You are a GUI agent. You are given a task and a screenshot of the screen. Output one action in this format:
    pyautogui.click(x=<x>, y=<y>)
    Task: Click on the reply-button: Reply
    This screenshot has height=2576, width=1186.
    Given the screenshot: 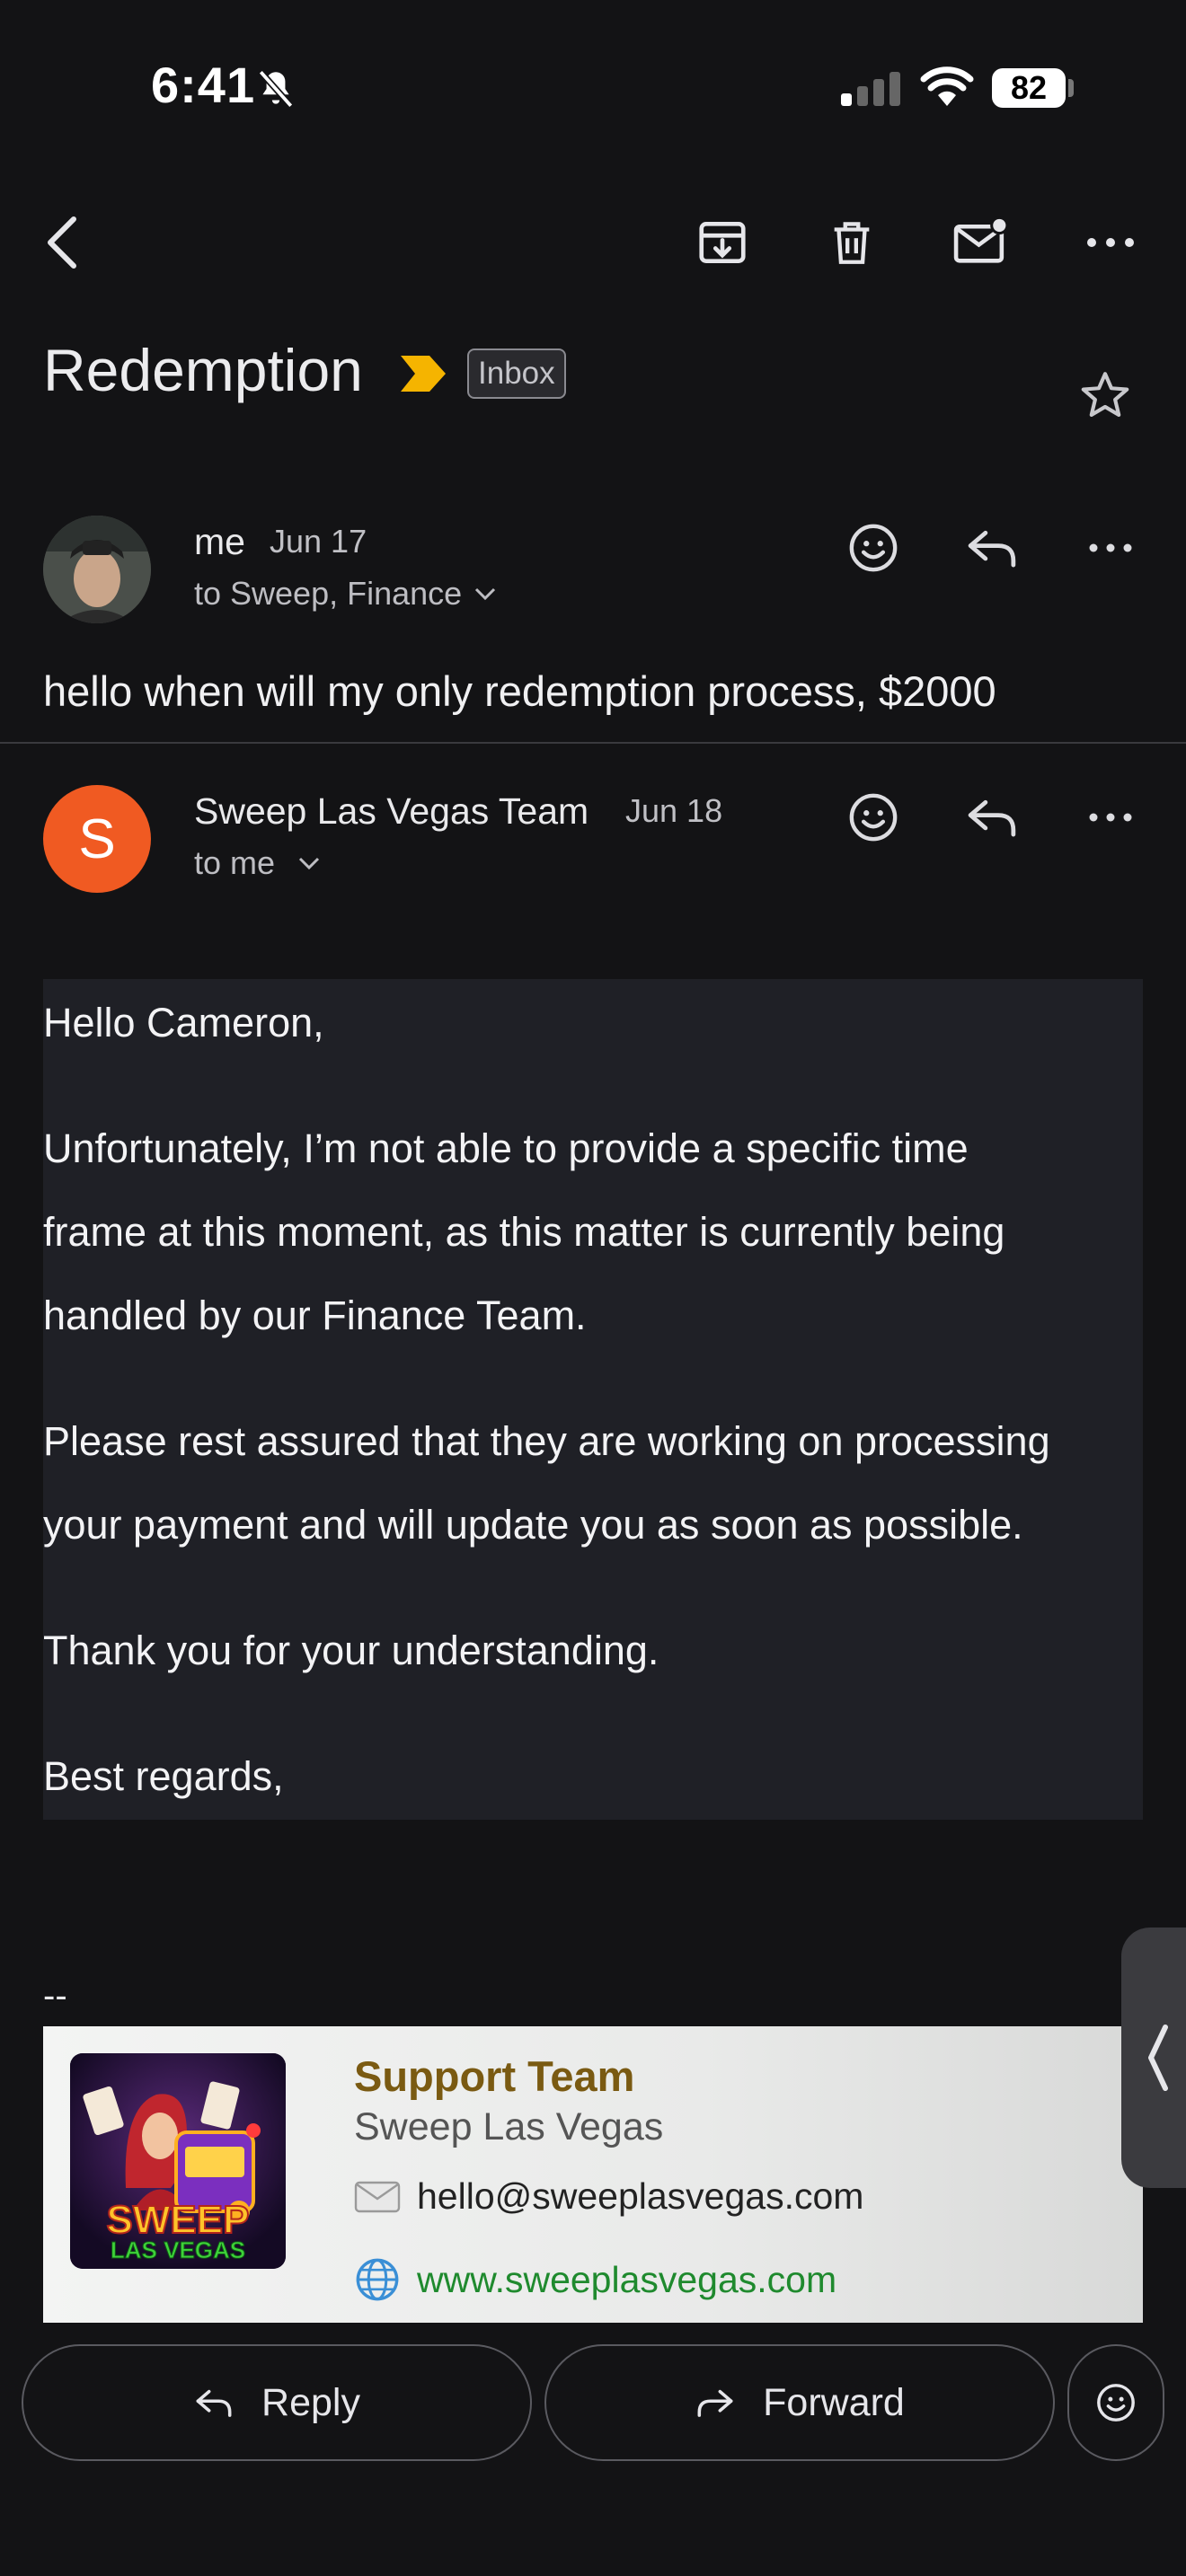 What is the action you would take?
    pyautogui.click(x=277, y=2402)
    